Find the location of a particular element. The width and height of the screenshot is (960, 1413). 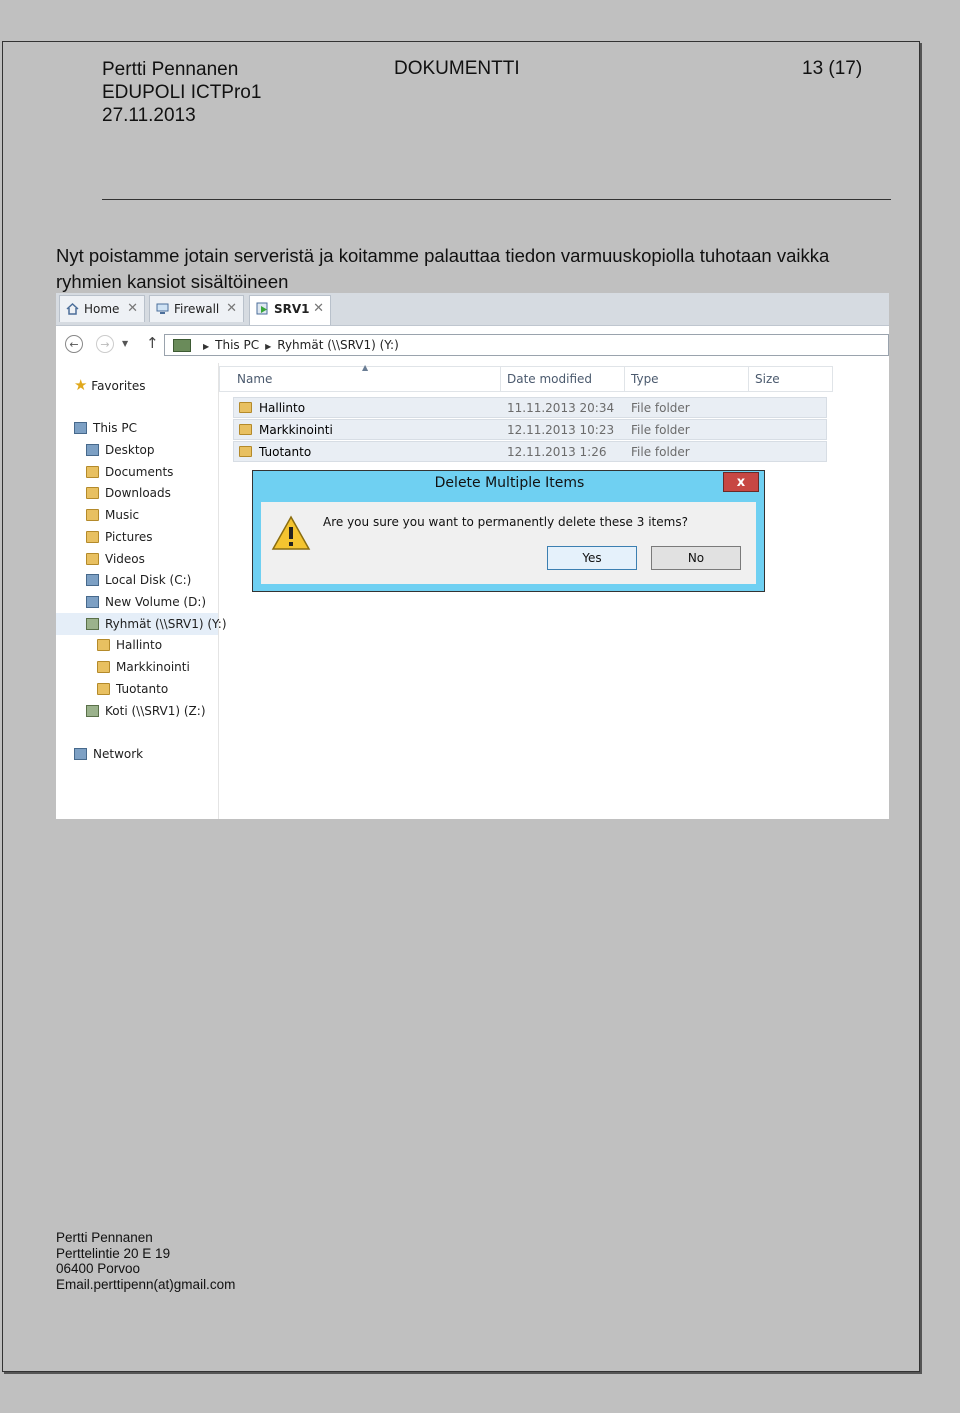

tab-srv1: SRV1 ✕ is located at coordinates (290, 310).